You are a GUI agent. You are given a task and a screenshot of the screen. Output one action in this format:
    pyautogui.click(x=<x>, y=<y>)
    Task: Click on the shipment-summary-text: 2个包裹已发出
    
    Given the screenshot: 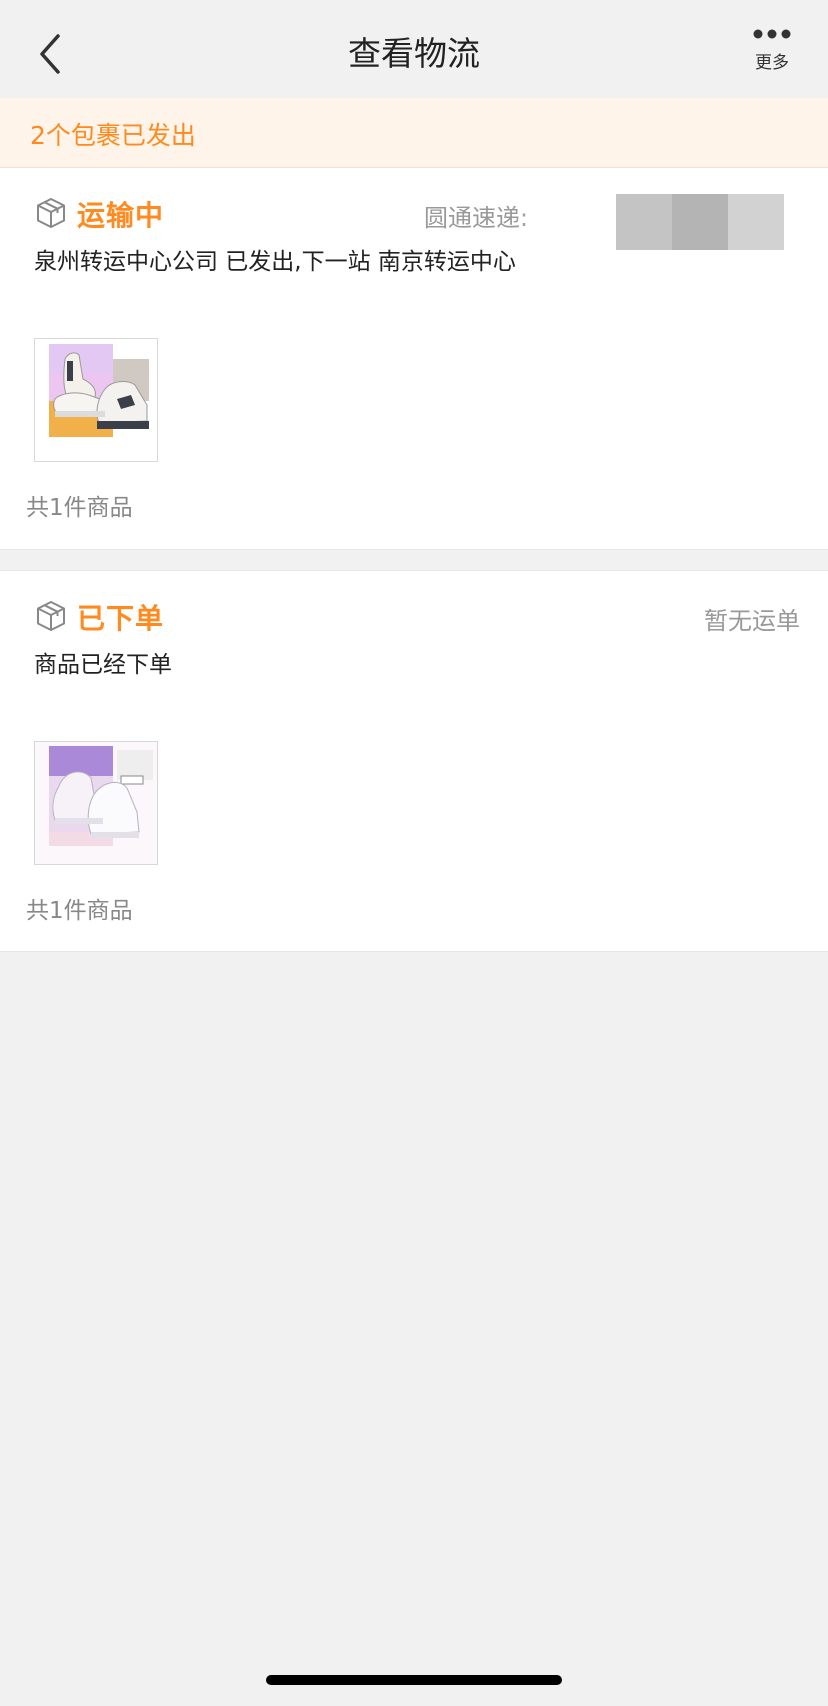 What is the action you would take?
    pyautogui.click(x=113, y=135)
    